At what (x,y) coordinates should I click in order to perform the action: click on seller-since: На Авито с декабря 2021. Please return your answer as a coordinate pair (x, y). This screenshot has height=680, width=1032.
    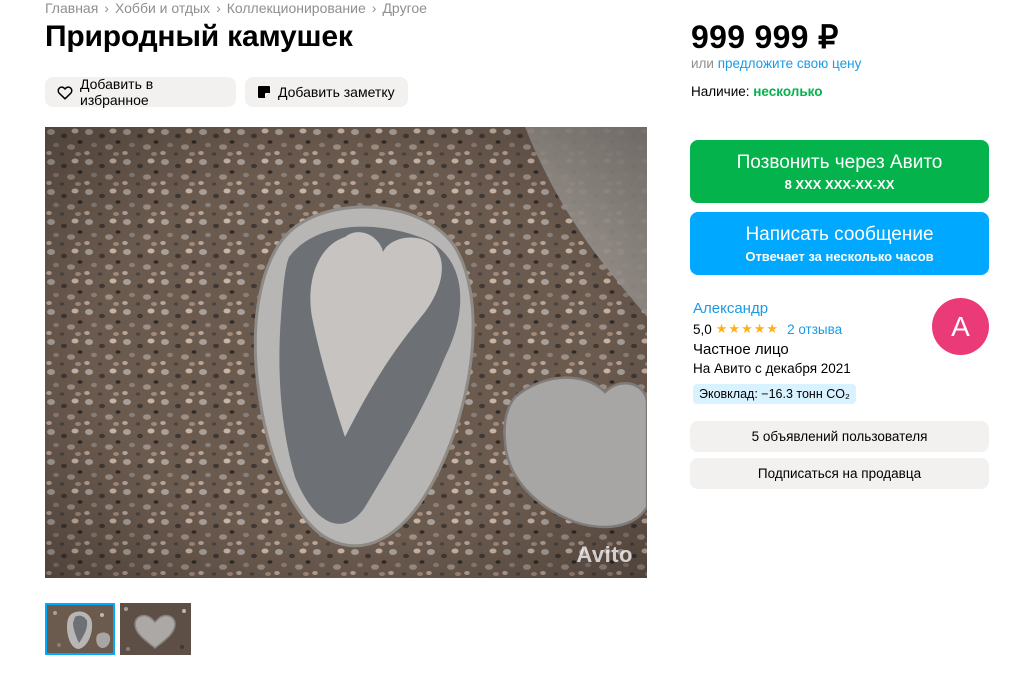
    Looking at the image, I should click on (772, 368).